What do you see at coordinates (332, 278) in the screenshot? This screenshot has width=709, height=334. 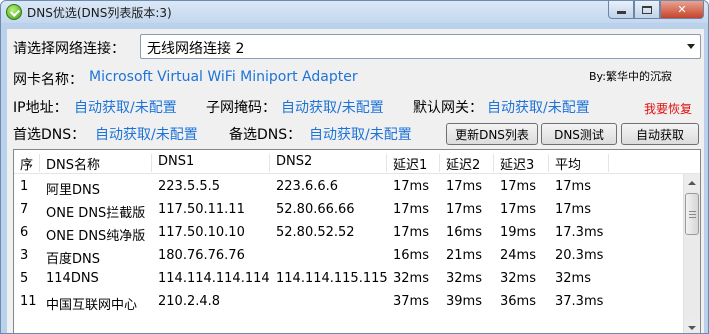 I see `table-cell: 114.114.115.115` at bounding box center [332, 278].